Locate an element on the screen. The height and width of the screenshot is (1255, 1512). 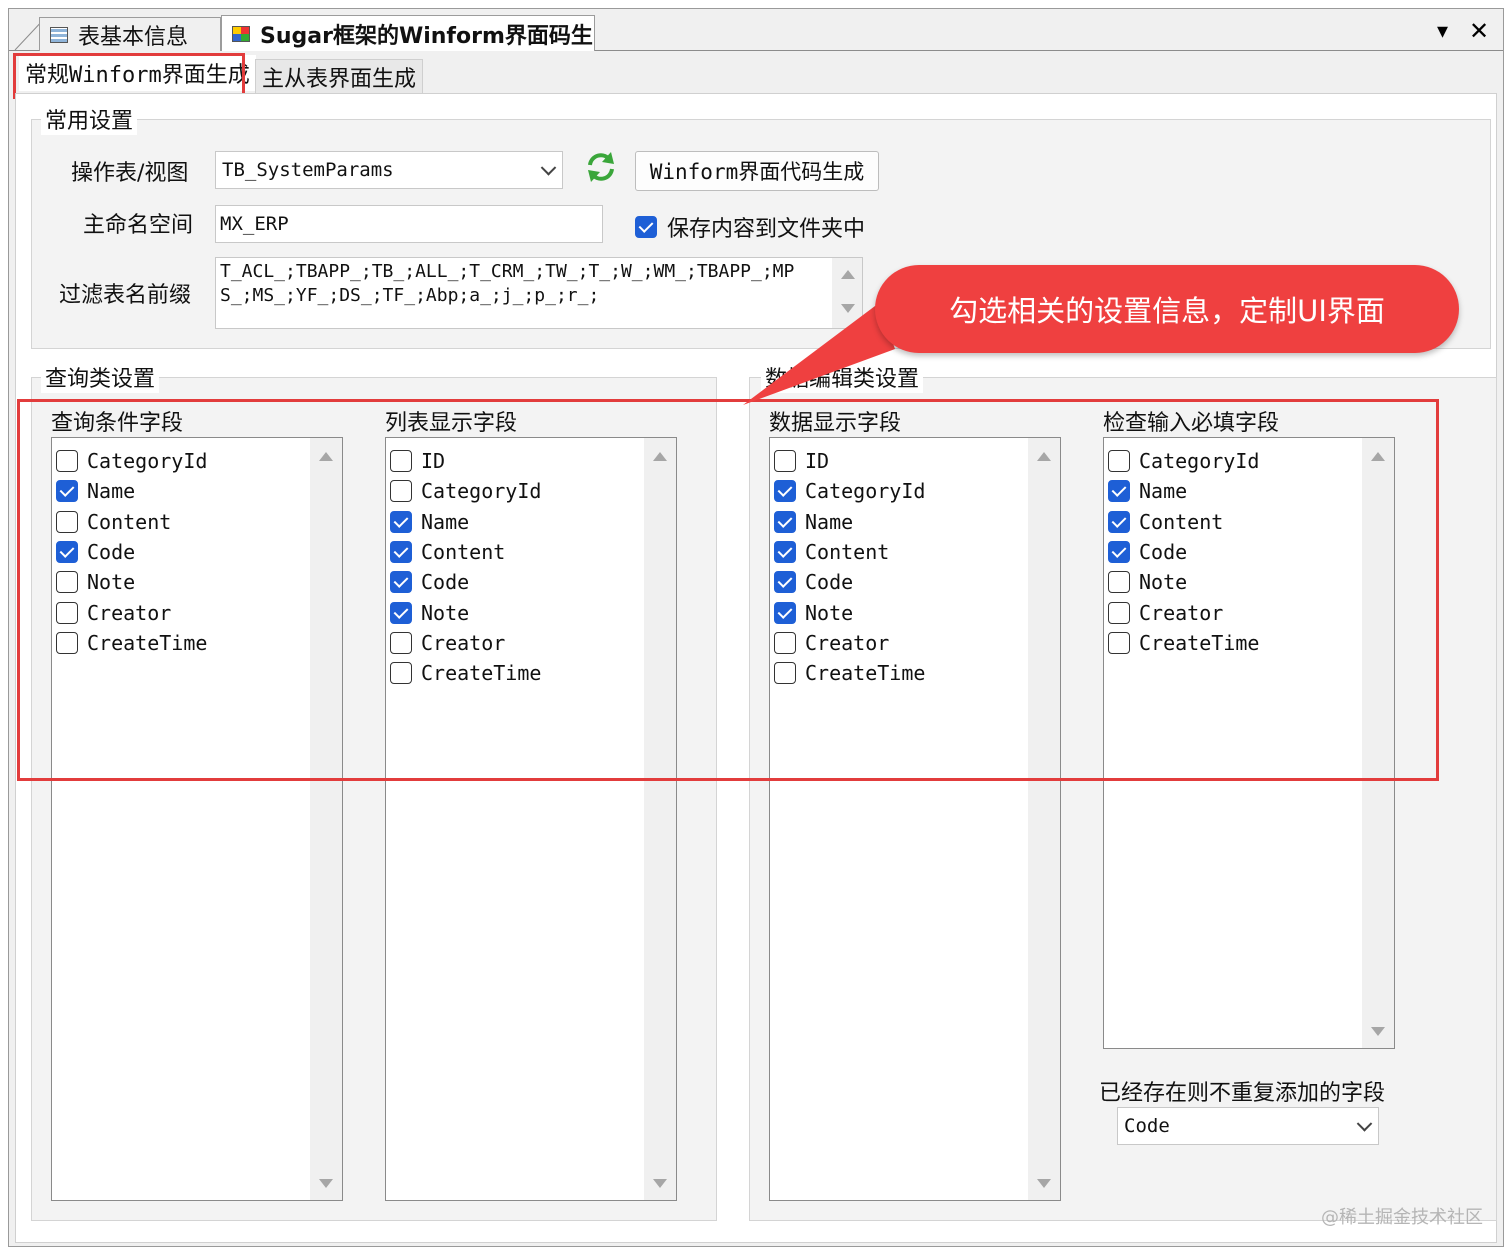
namespace-input: MX_ERP is located at coordinates (409, 224).